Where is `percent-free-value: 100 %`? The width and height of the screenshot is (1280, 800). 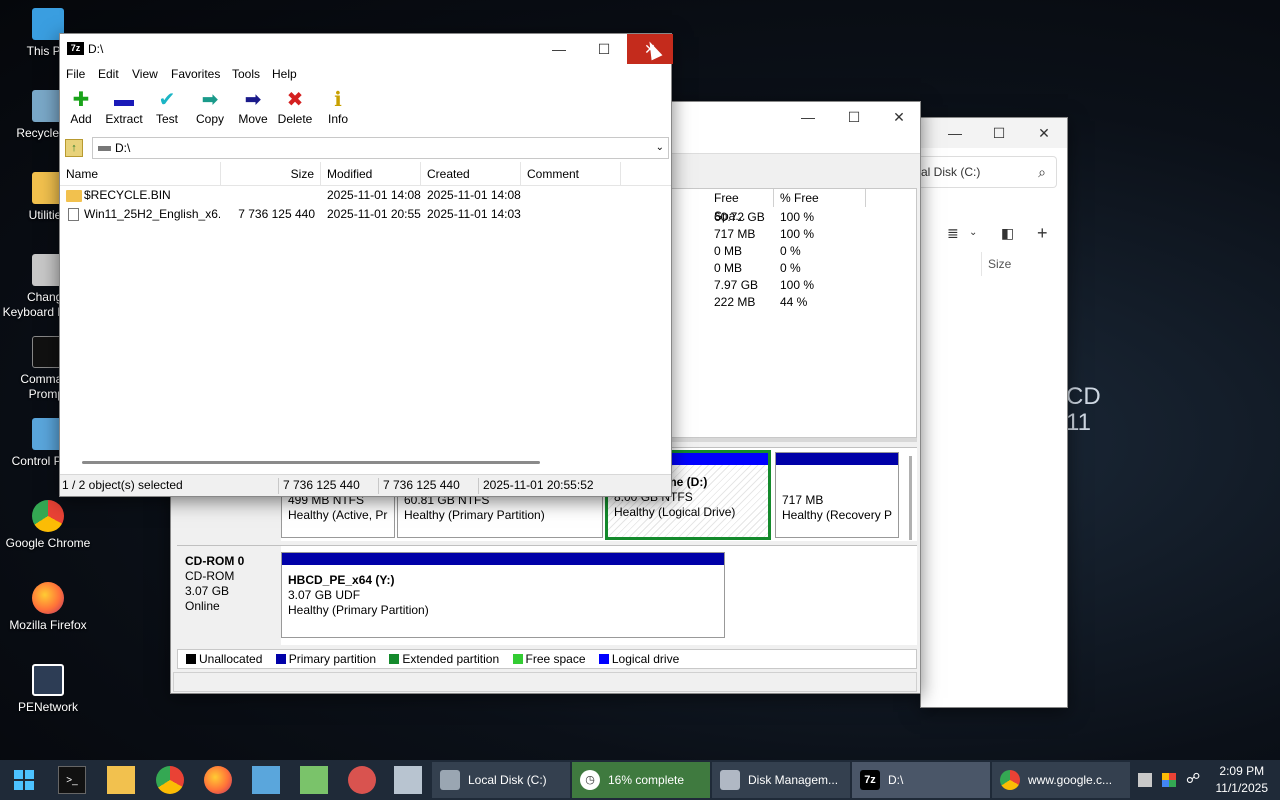
percent-free-value: 100 % is located at coordinates (797, 234).